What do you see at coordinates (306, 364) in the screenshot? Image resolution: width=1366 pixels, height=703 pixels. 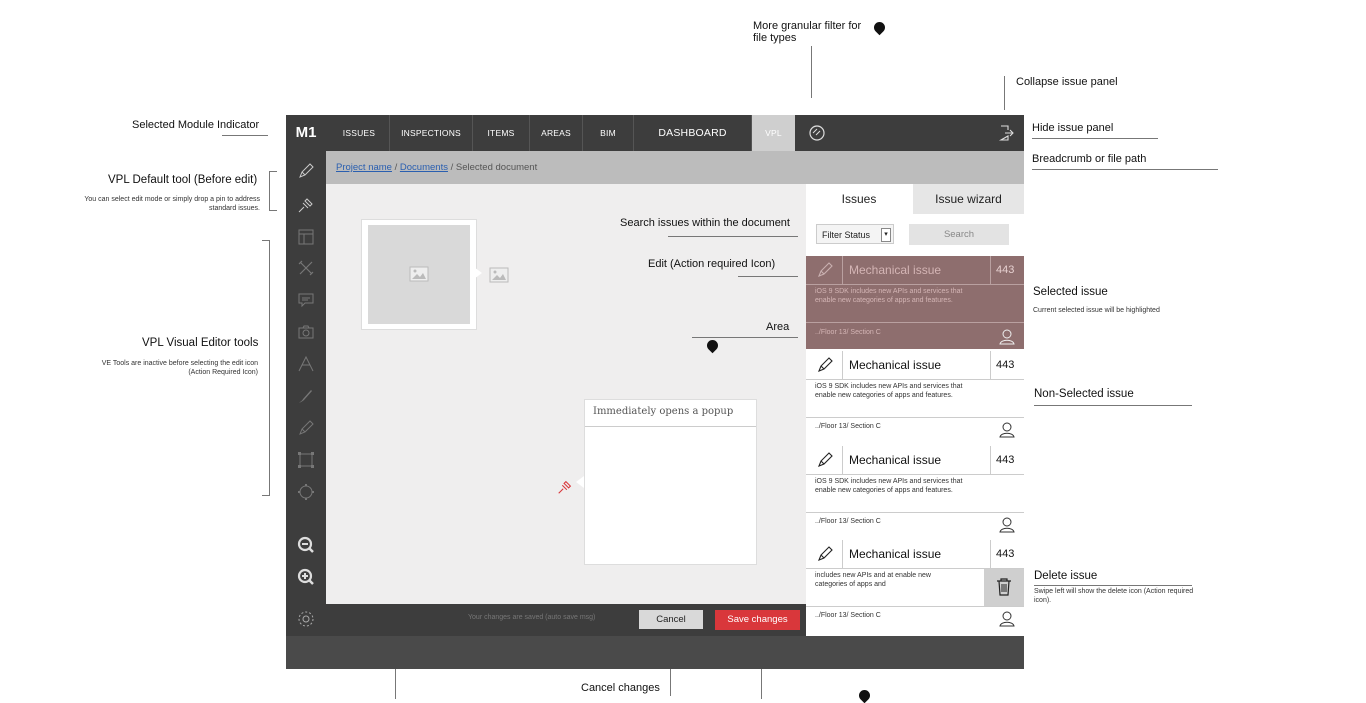 I see `text-tool-icon` at bounding box center [306, 364].